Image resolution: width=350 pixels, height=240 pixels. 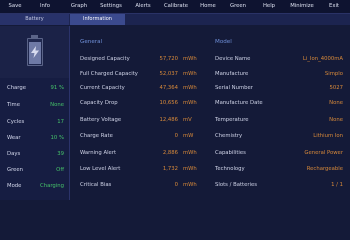 I want to click on menu-graph: Graph, so click(x=79, y=6).